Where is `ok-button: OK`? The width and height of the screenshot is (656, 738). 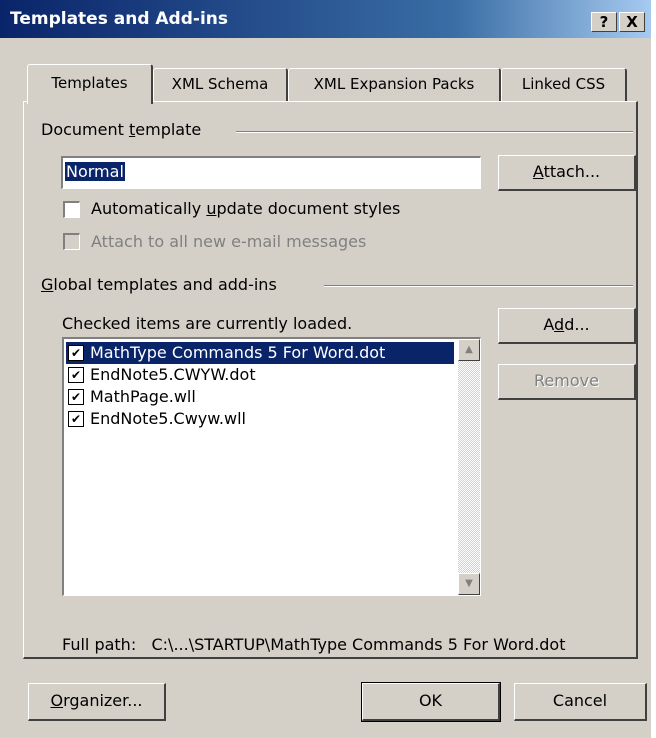 ok-button: OK is located at coordinates (431, 702).